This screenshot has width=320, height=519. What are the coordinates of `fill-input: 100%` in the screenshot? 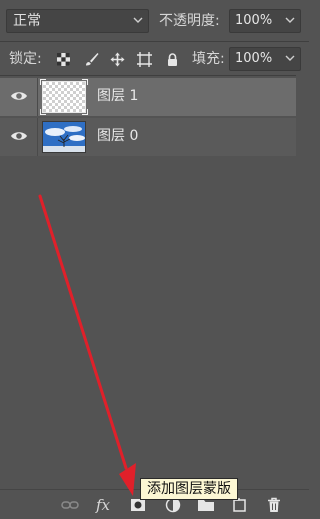 It's located at (265, 59).